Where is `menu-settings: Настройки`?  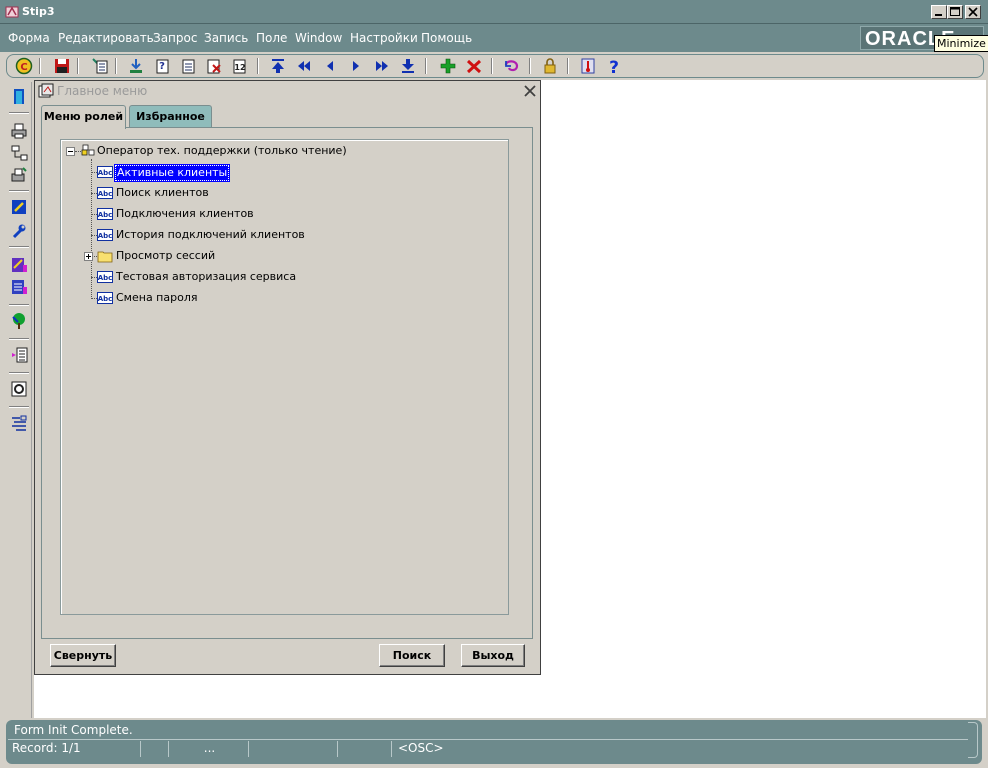
menu-settings: Настройки is located at coordinates (384, 38).